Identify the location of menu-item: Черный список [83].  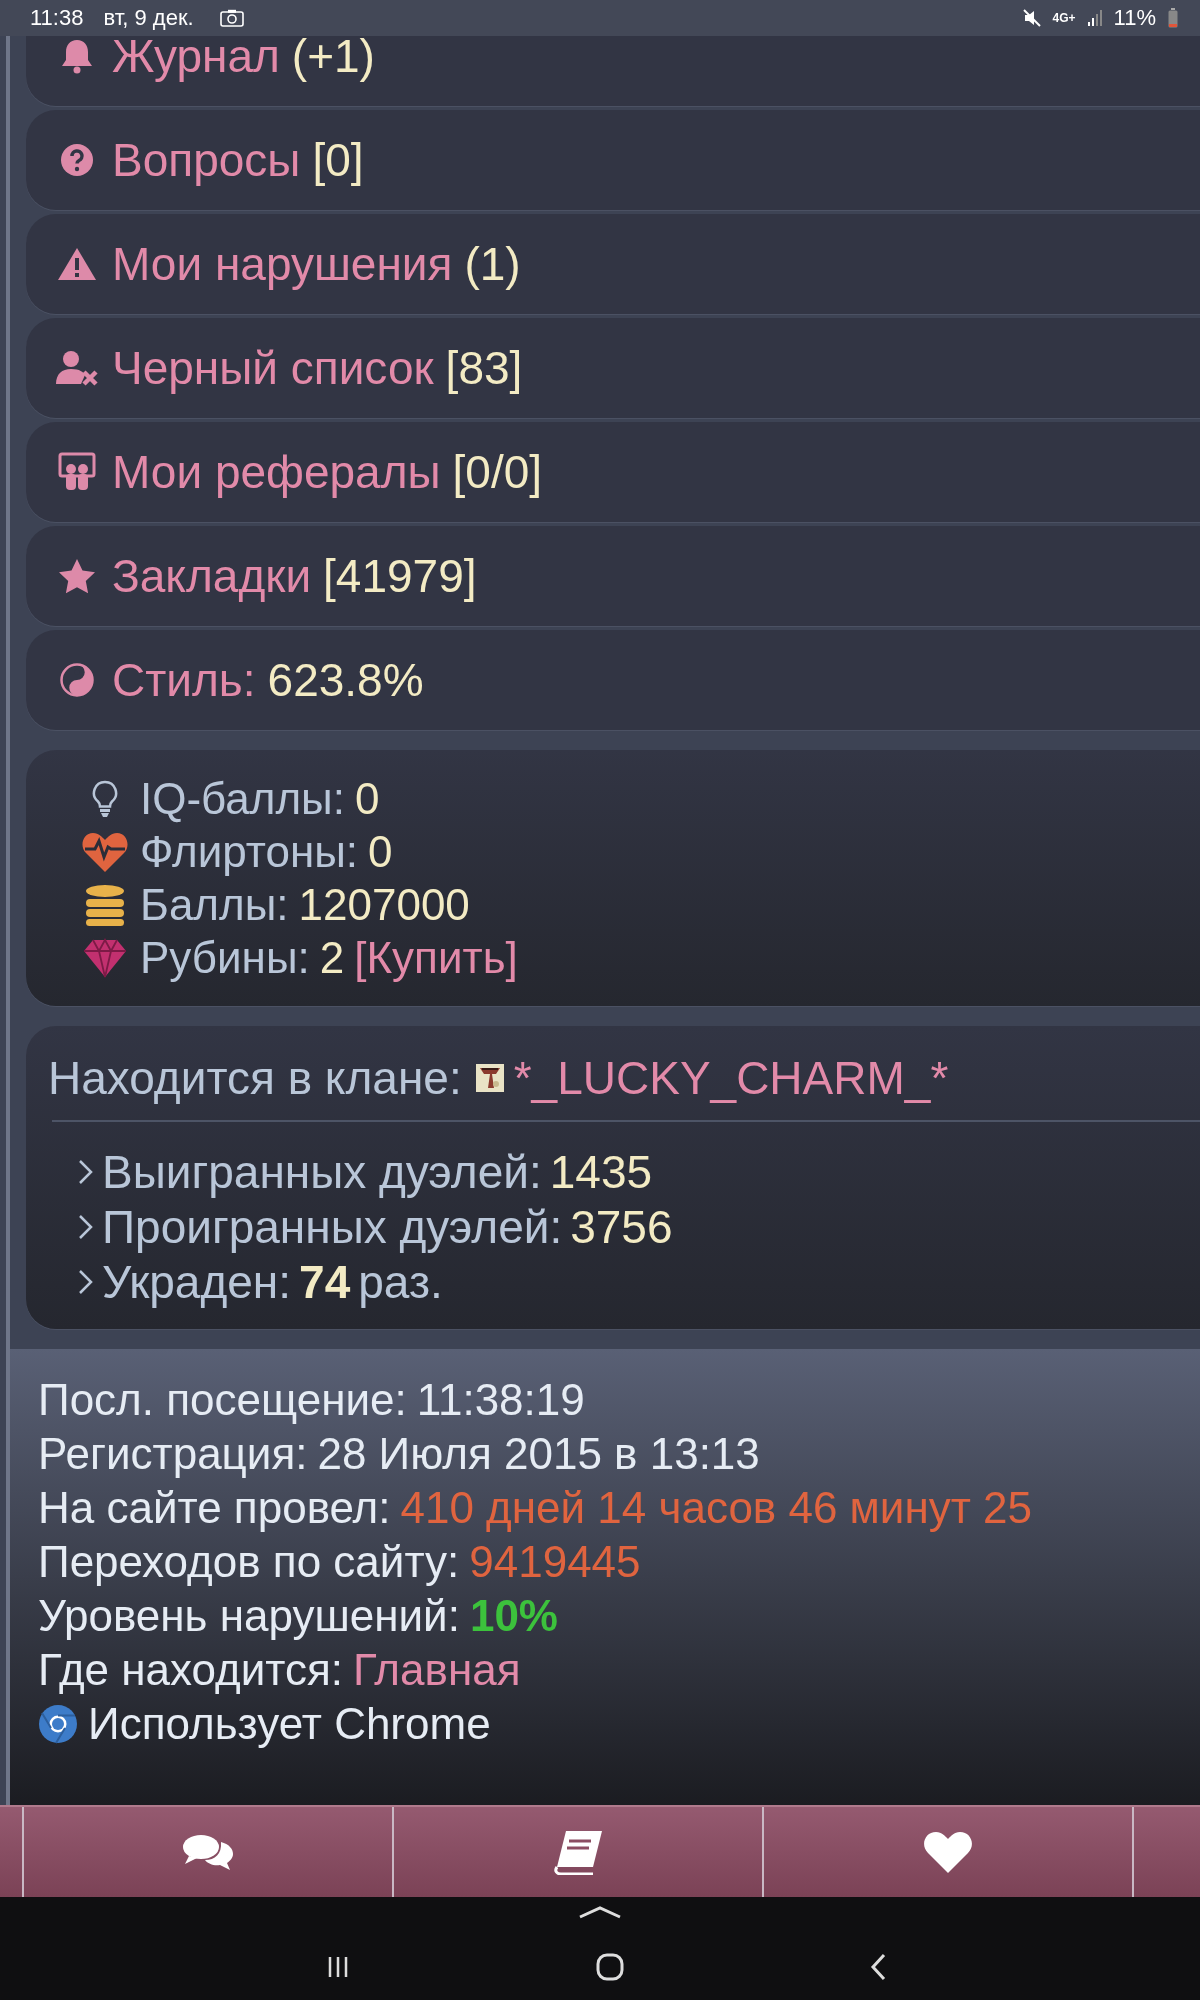
(613, 368).